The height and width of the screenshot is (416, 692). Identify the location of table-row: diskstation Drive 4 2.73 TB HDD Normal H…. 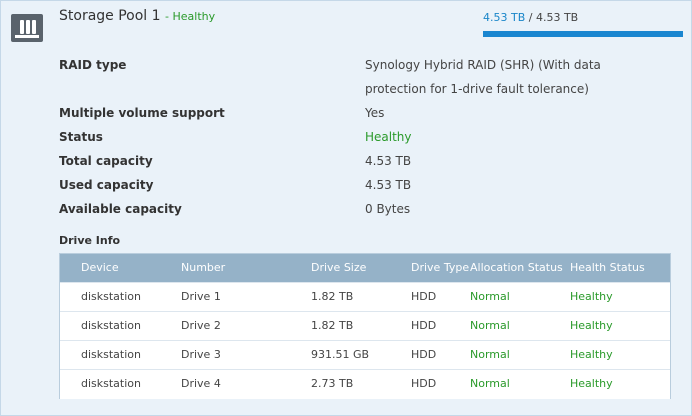
(365, 384).